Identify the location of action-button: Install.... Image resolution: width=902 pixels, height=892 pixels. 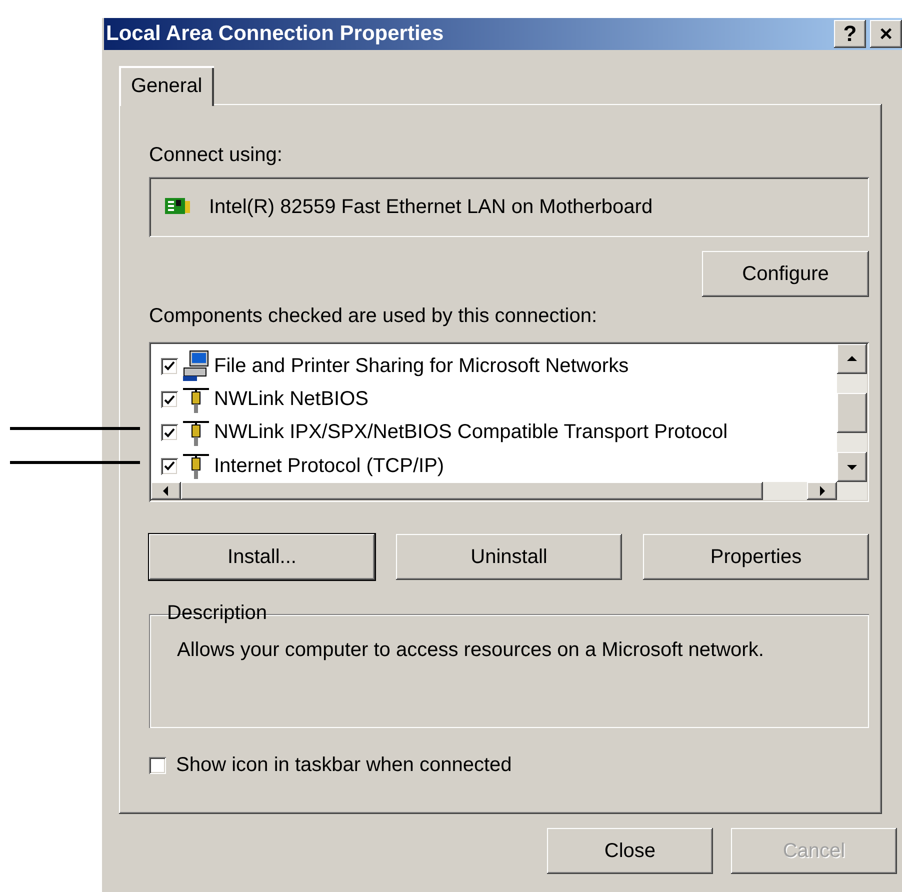
(262, 557).